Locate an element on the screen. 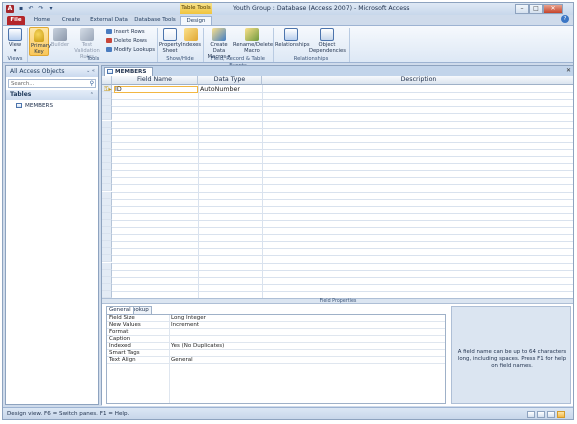 The height and width of the screenshot is (424, 577). help-icon: ? is located at coordinates (565, 19).